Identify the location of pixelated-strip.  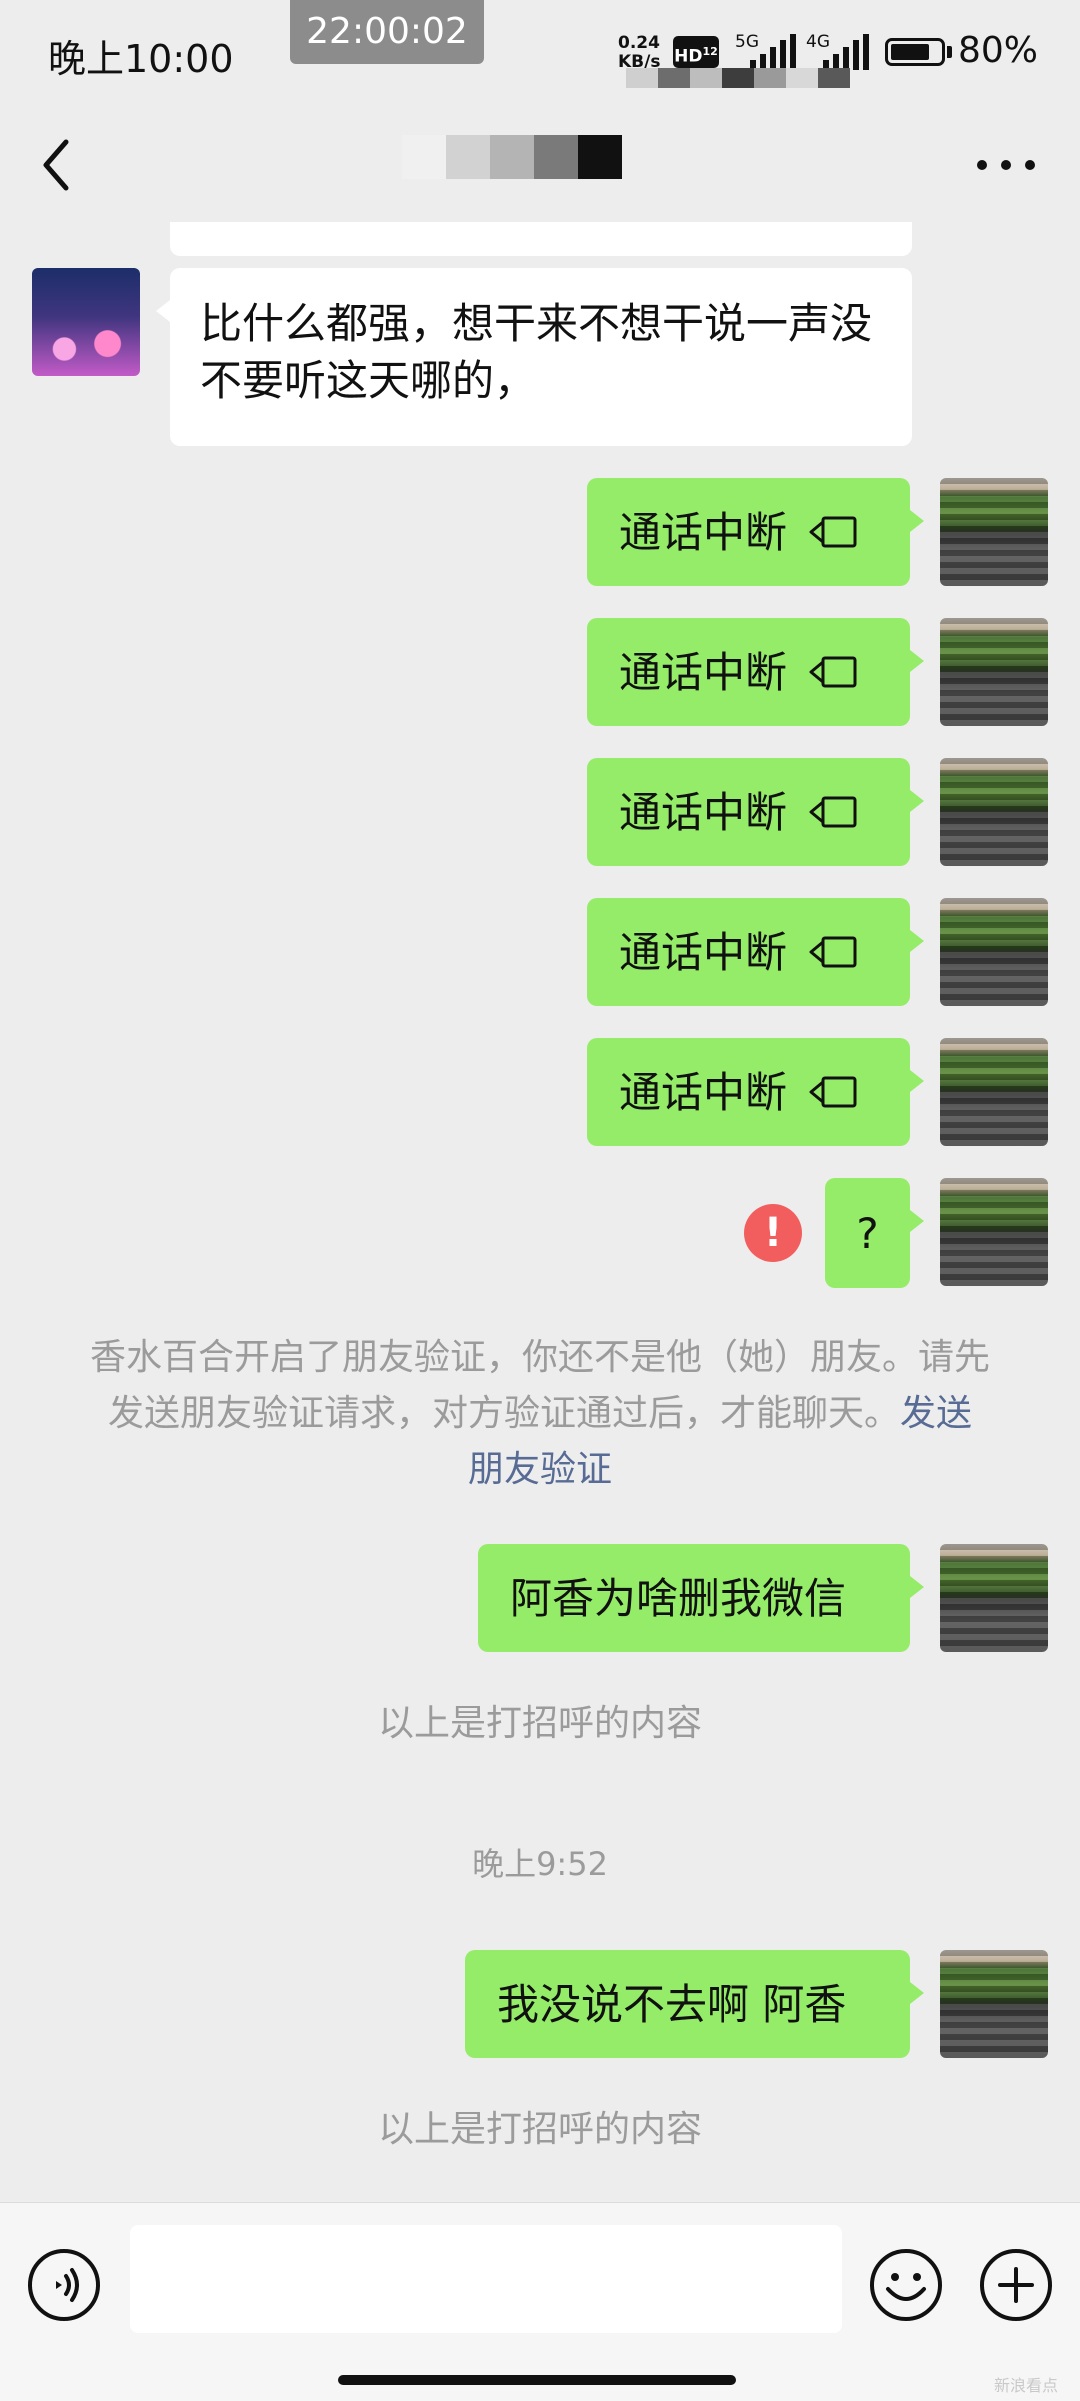
(738, 78).